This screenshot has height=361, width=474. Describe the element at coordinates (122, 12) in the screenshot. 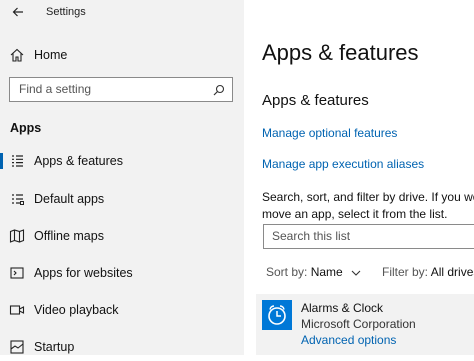

I see `title-bar: Settings` at that location.